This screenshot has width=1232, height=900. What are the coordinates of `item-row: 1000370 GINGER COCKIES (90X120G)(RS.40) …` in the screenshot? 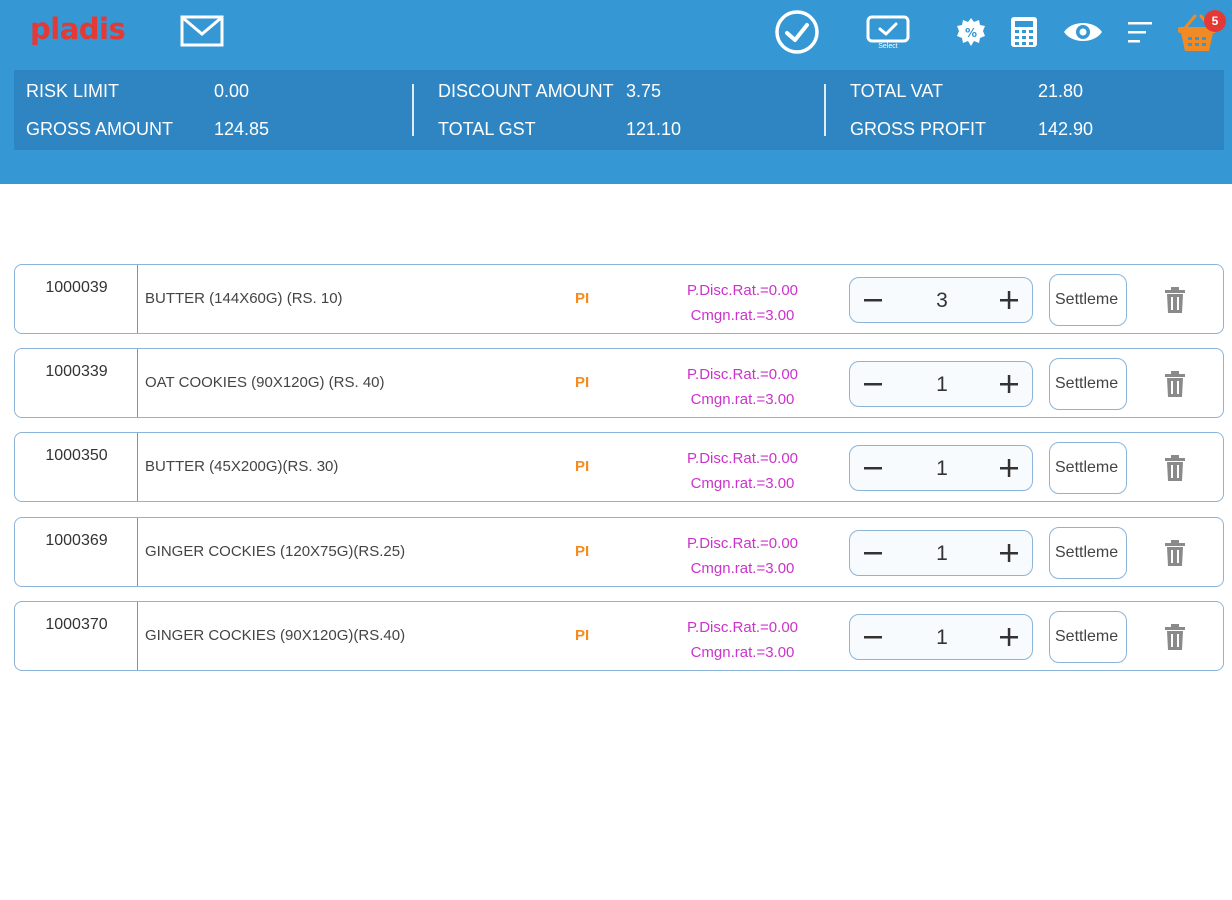 It's located at (619, 636).